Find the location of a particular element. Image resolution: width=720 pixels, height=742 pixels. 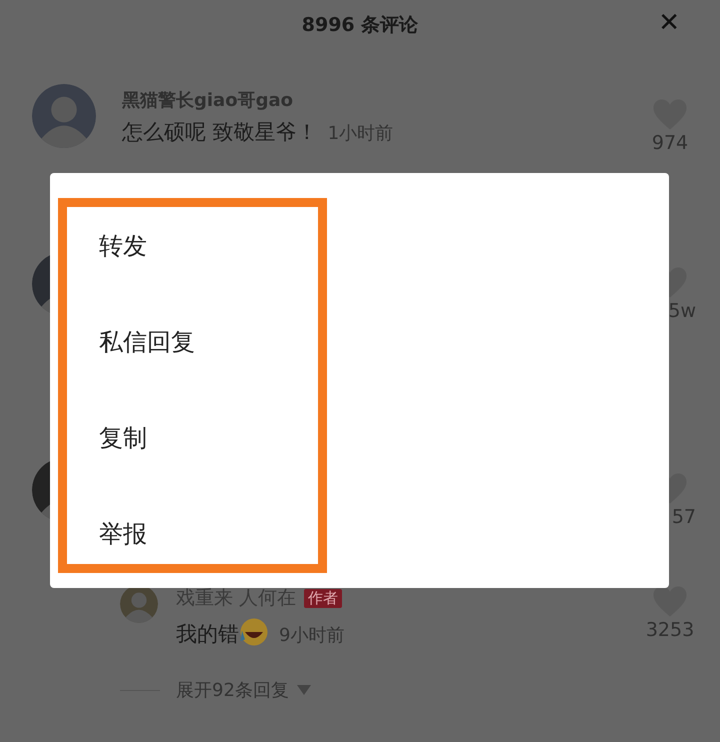

menu-item: 转发 is located at coordinates (180, 246).